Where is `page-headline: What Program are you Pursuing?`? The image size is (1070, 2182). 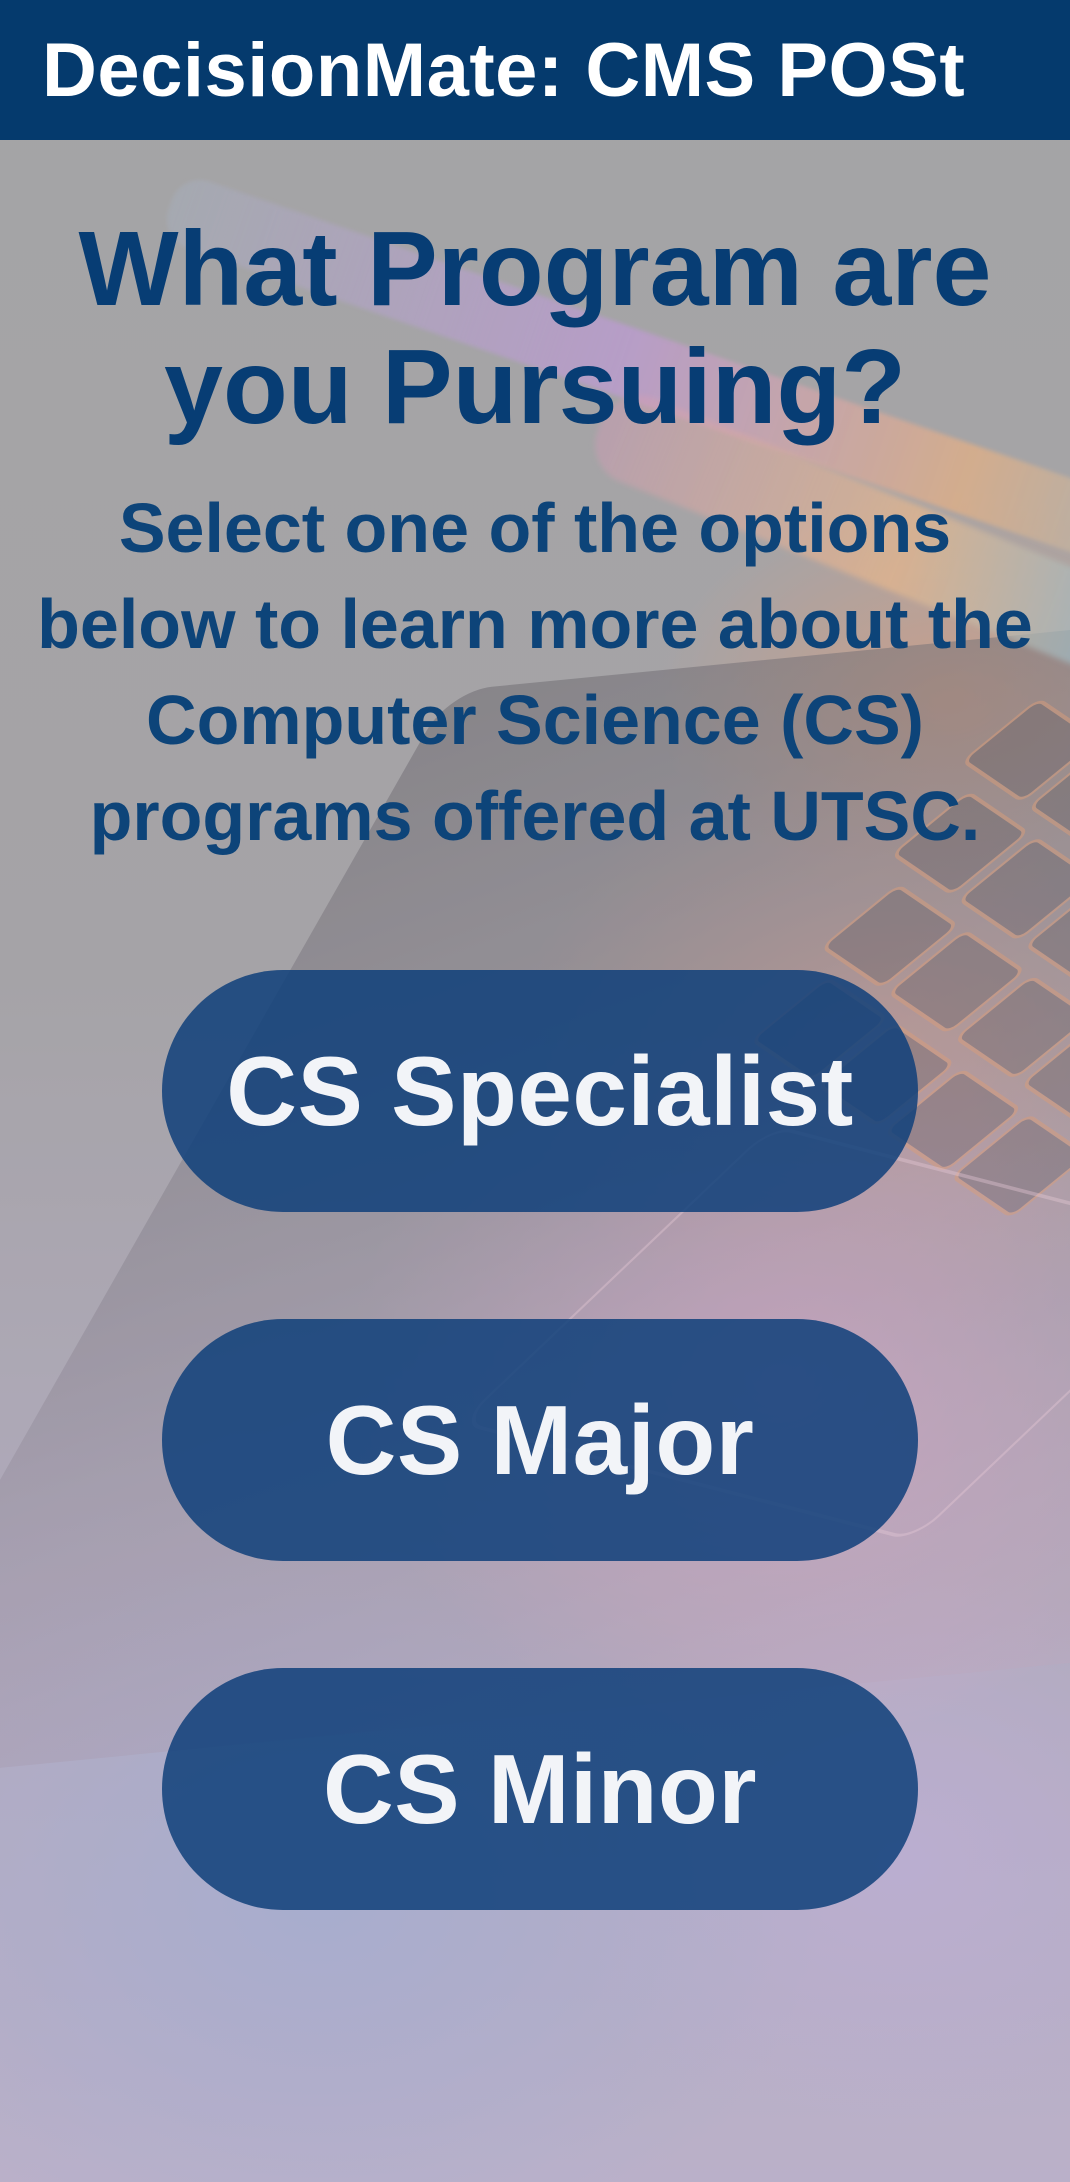
page-headline: What Program are you Pursuing? is located at coordinates (535, 328).